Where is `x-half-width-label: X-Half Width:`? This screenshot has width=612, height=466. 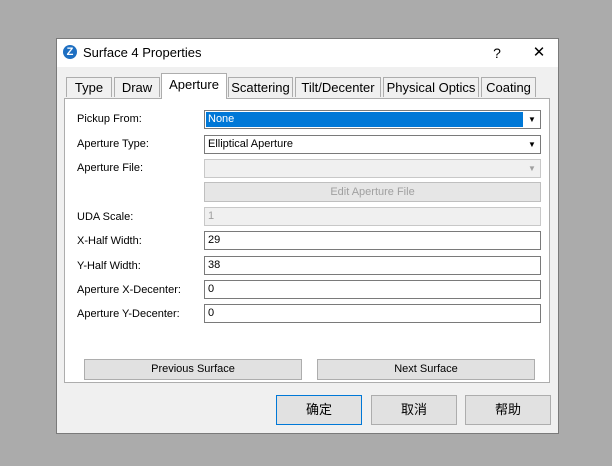
x-half-width-label: X-Half Width: is located at coordinates (109, 241).